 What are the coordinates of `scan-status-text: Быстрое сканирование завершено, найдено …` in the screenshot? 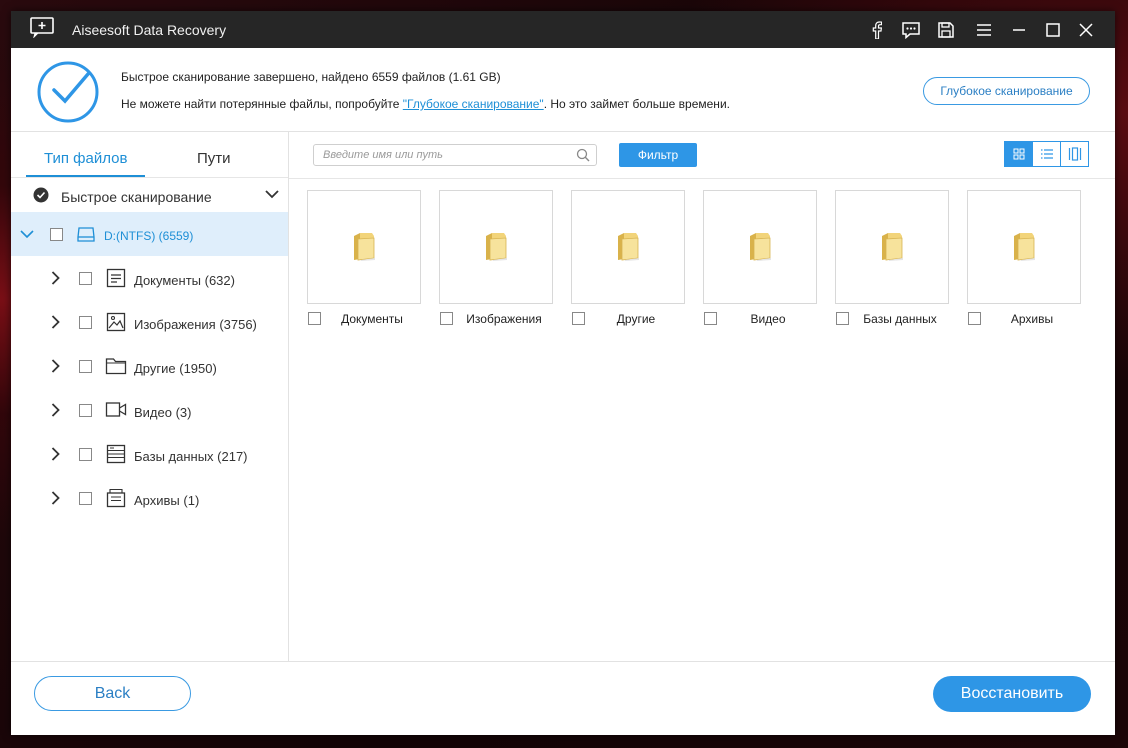 It's located at (311, 77).